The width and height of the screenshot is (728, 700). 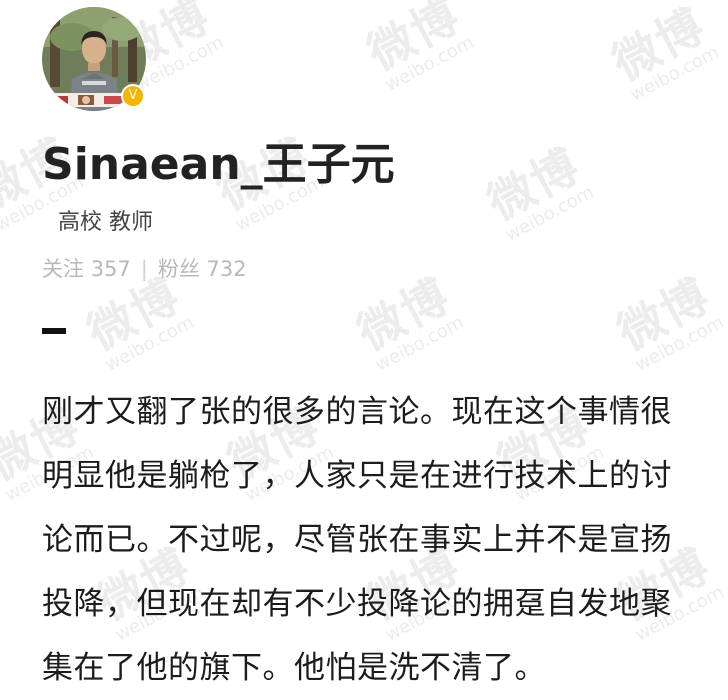 What do you see at coordinates (105, 222) in the screenshot?
I see `verified-title: 高校 教师` at bounding box center [105, 222].